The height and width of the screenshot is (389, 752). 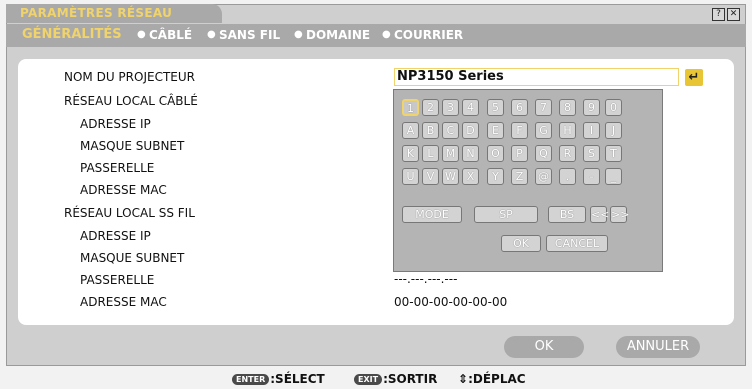 What do you see at coordinates (430, 107) in the screenshot?
I see `key: 2` at bounding box center [430, 107].